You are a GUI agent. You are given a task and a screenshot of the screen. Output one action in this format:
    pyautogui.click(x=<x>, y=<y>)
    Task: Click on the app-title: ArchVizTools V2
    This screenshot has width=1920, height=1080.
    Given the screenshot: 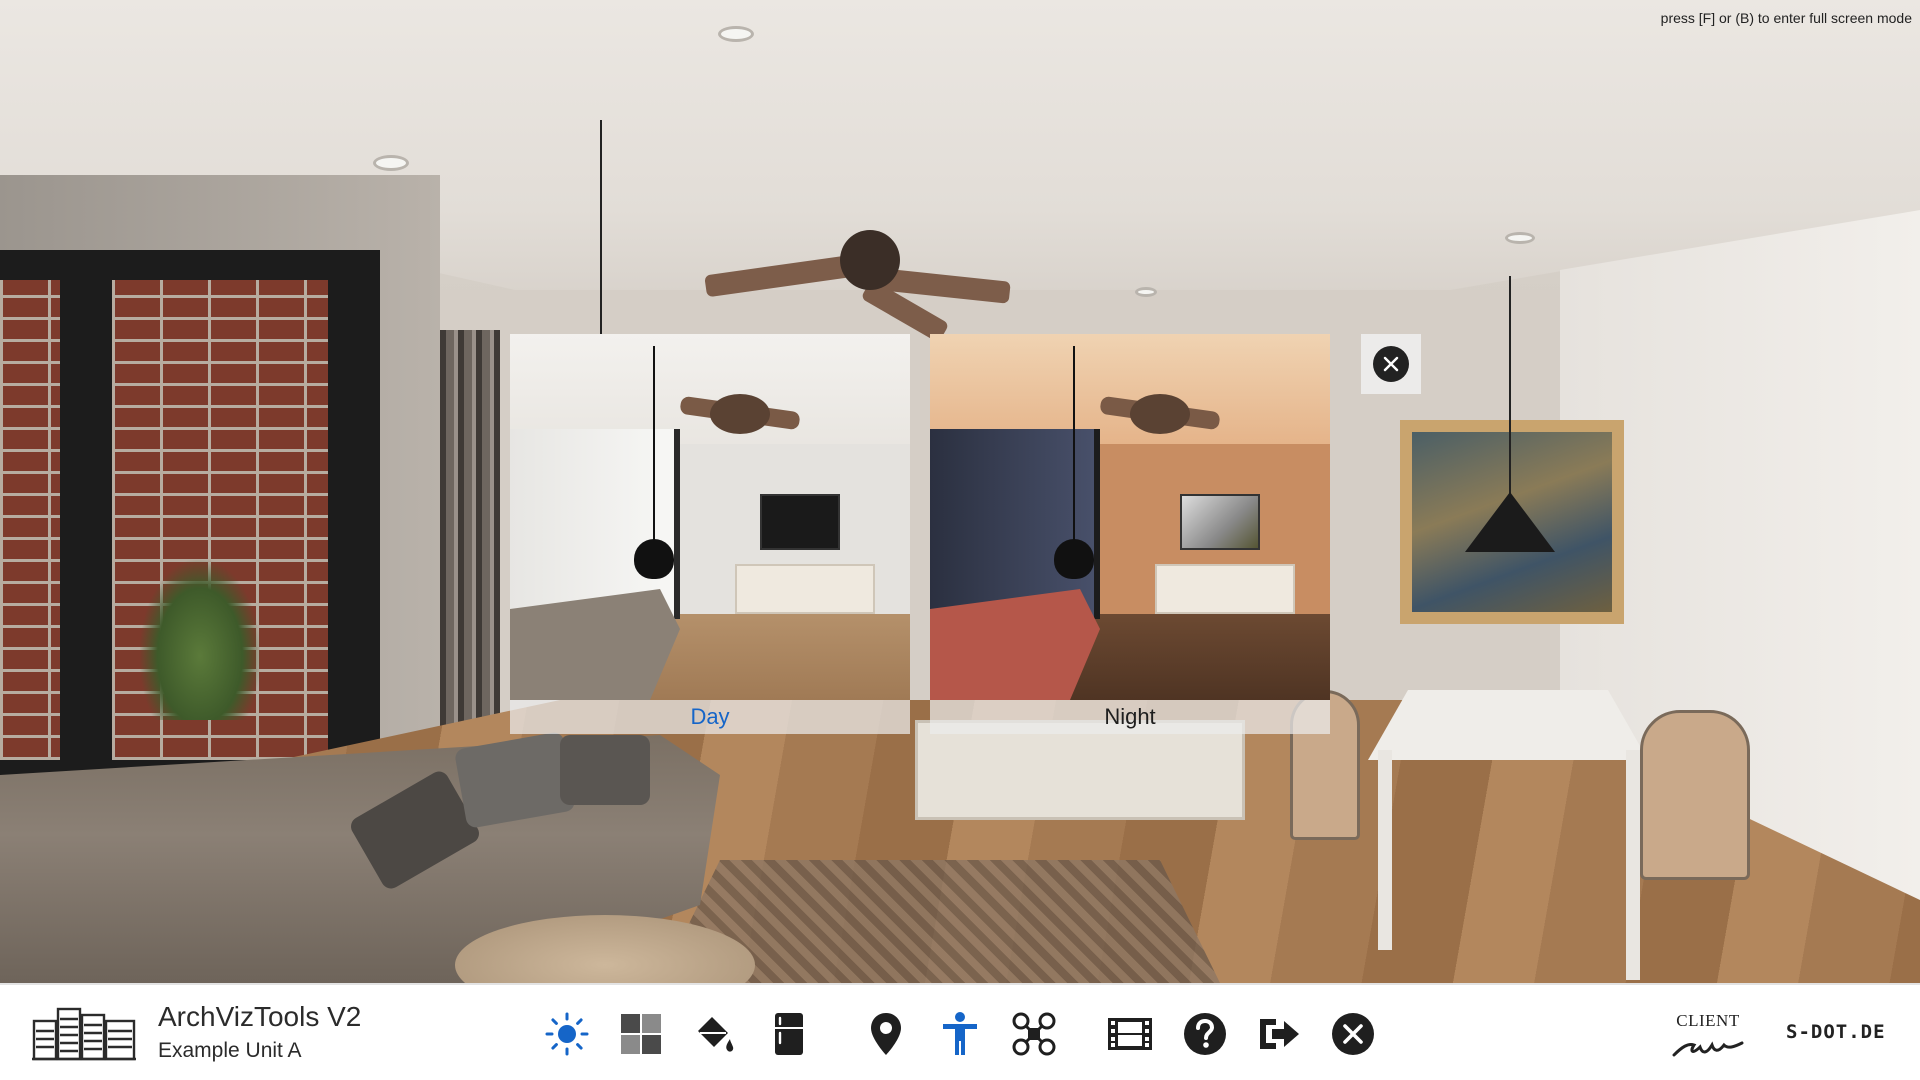 What is the action you would take?
    pyautogui.click(x=260, y=1016)
    